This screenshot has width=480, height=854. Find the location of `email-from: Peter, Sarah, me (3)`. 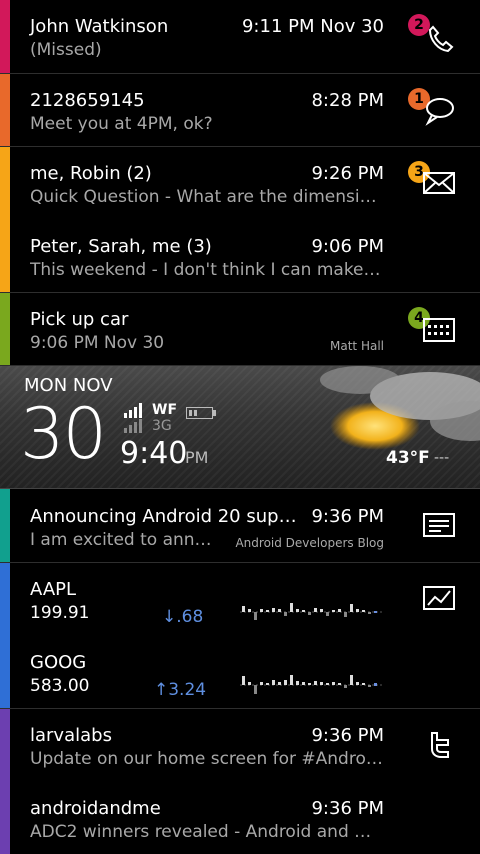

email-from: Peter, Sarah, me (3) is located at coordinates (121, 246).